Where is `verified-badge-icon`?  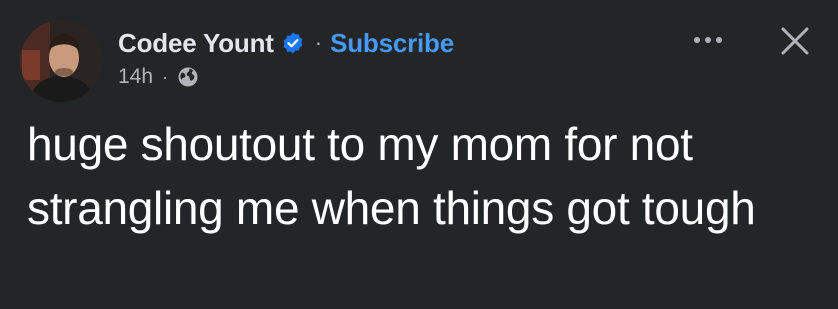 verified-badge-icon is located at coordinates (293, 43).